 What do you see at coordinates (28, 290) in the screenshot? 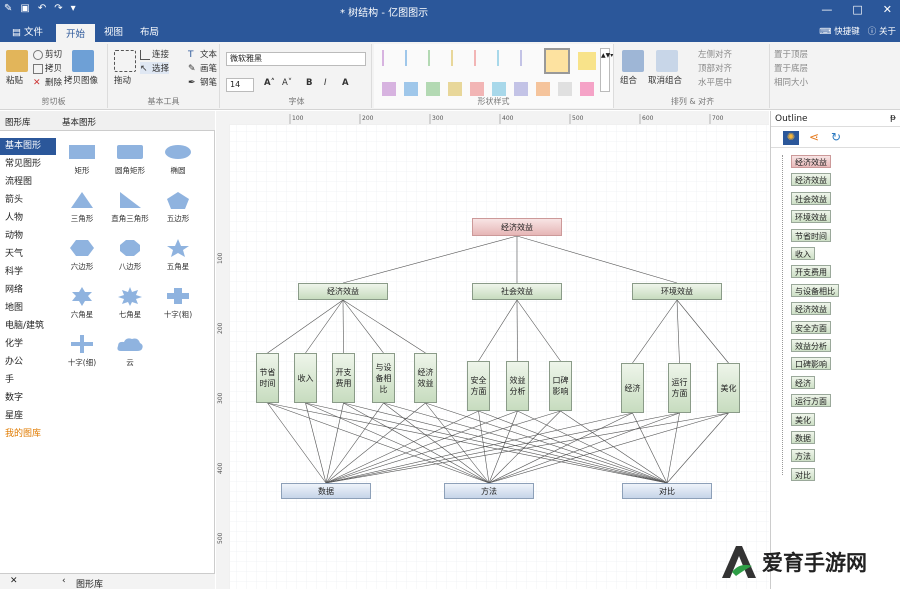
I see `category-item: 网络` at bounding box center [28, 290].